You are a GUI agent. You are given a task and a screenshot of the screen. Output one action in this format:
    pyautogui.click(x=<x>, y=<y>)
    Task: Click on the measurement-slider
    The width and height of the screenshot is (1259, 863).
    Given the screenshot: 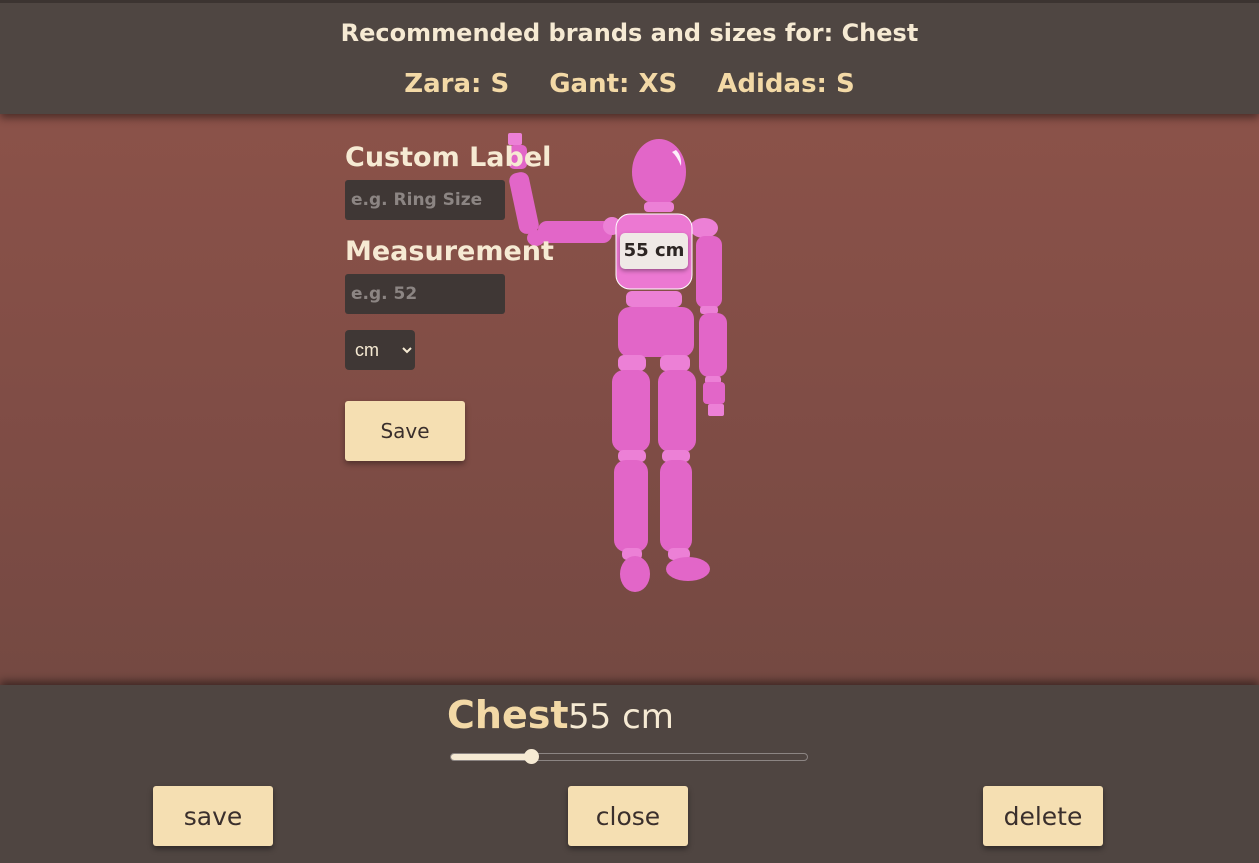 What is the action you would take?
    pyautogui.click(x=629, y=756)
    